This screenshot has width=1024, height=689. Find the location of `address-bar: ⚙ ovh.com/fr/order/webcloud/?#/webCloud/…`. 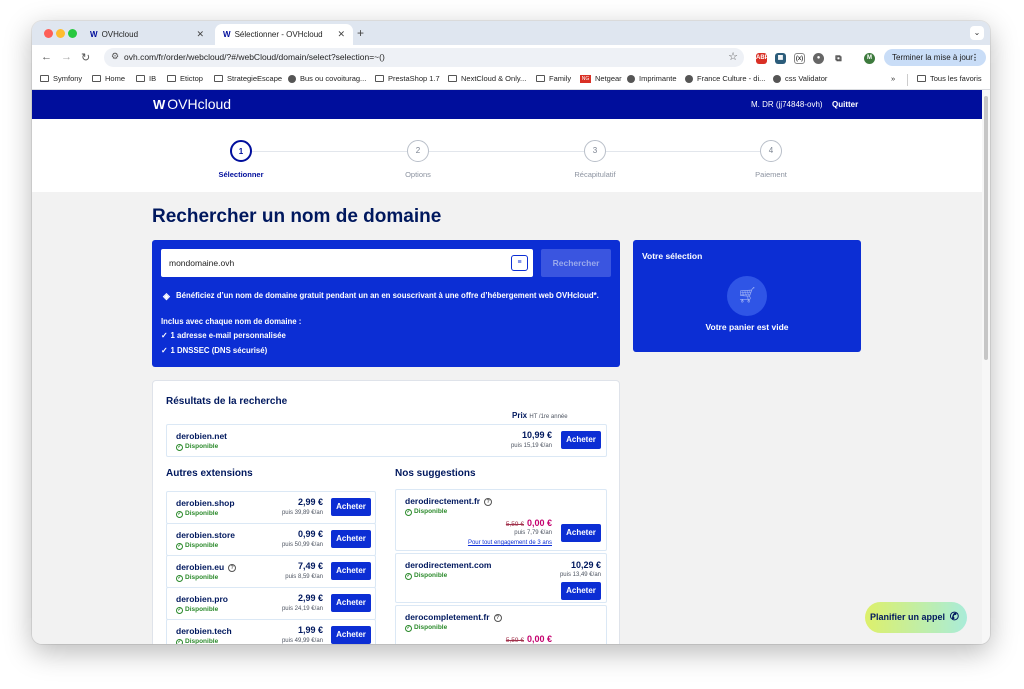

address-bar: ⚙ ovh.com/fr/order/webcloud/?#/webCloud/… is located at coordinates (424, 57).